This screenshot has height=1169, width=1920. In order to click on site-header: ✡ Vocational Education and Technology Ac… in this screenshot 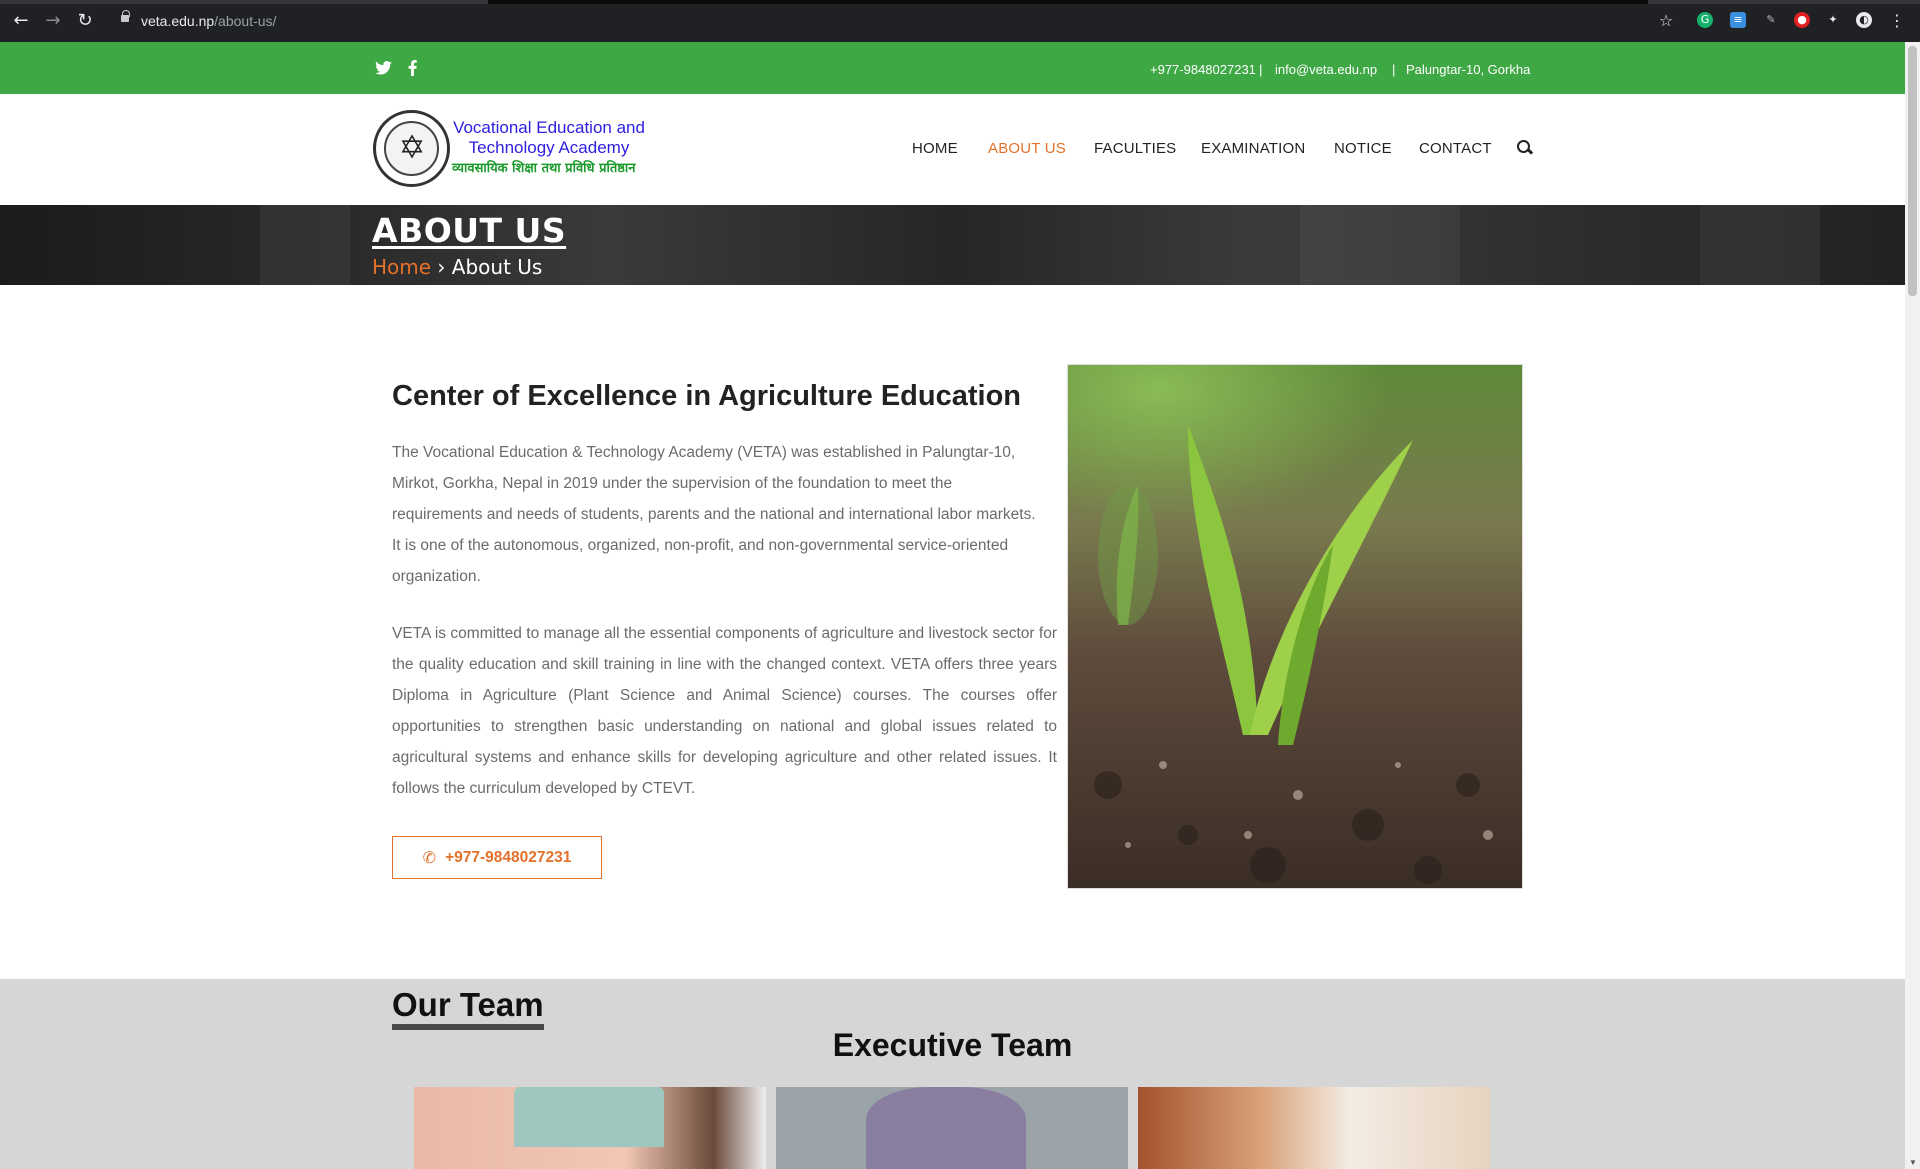, I will do `click(952, 149)`.